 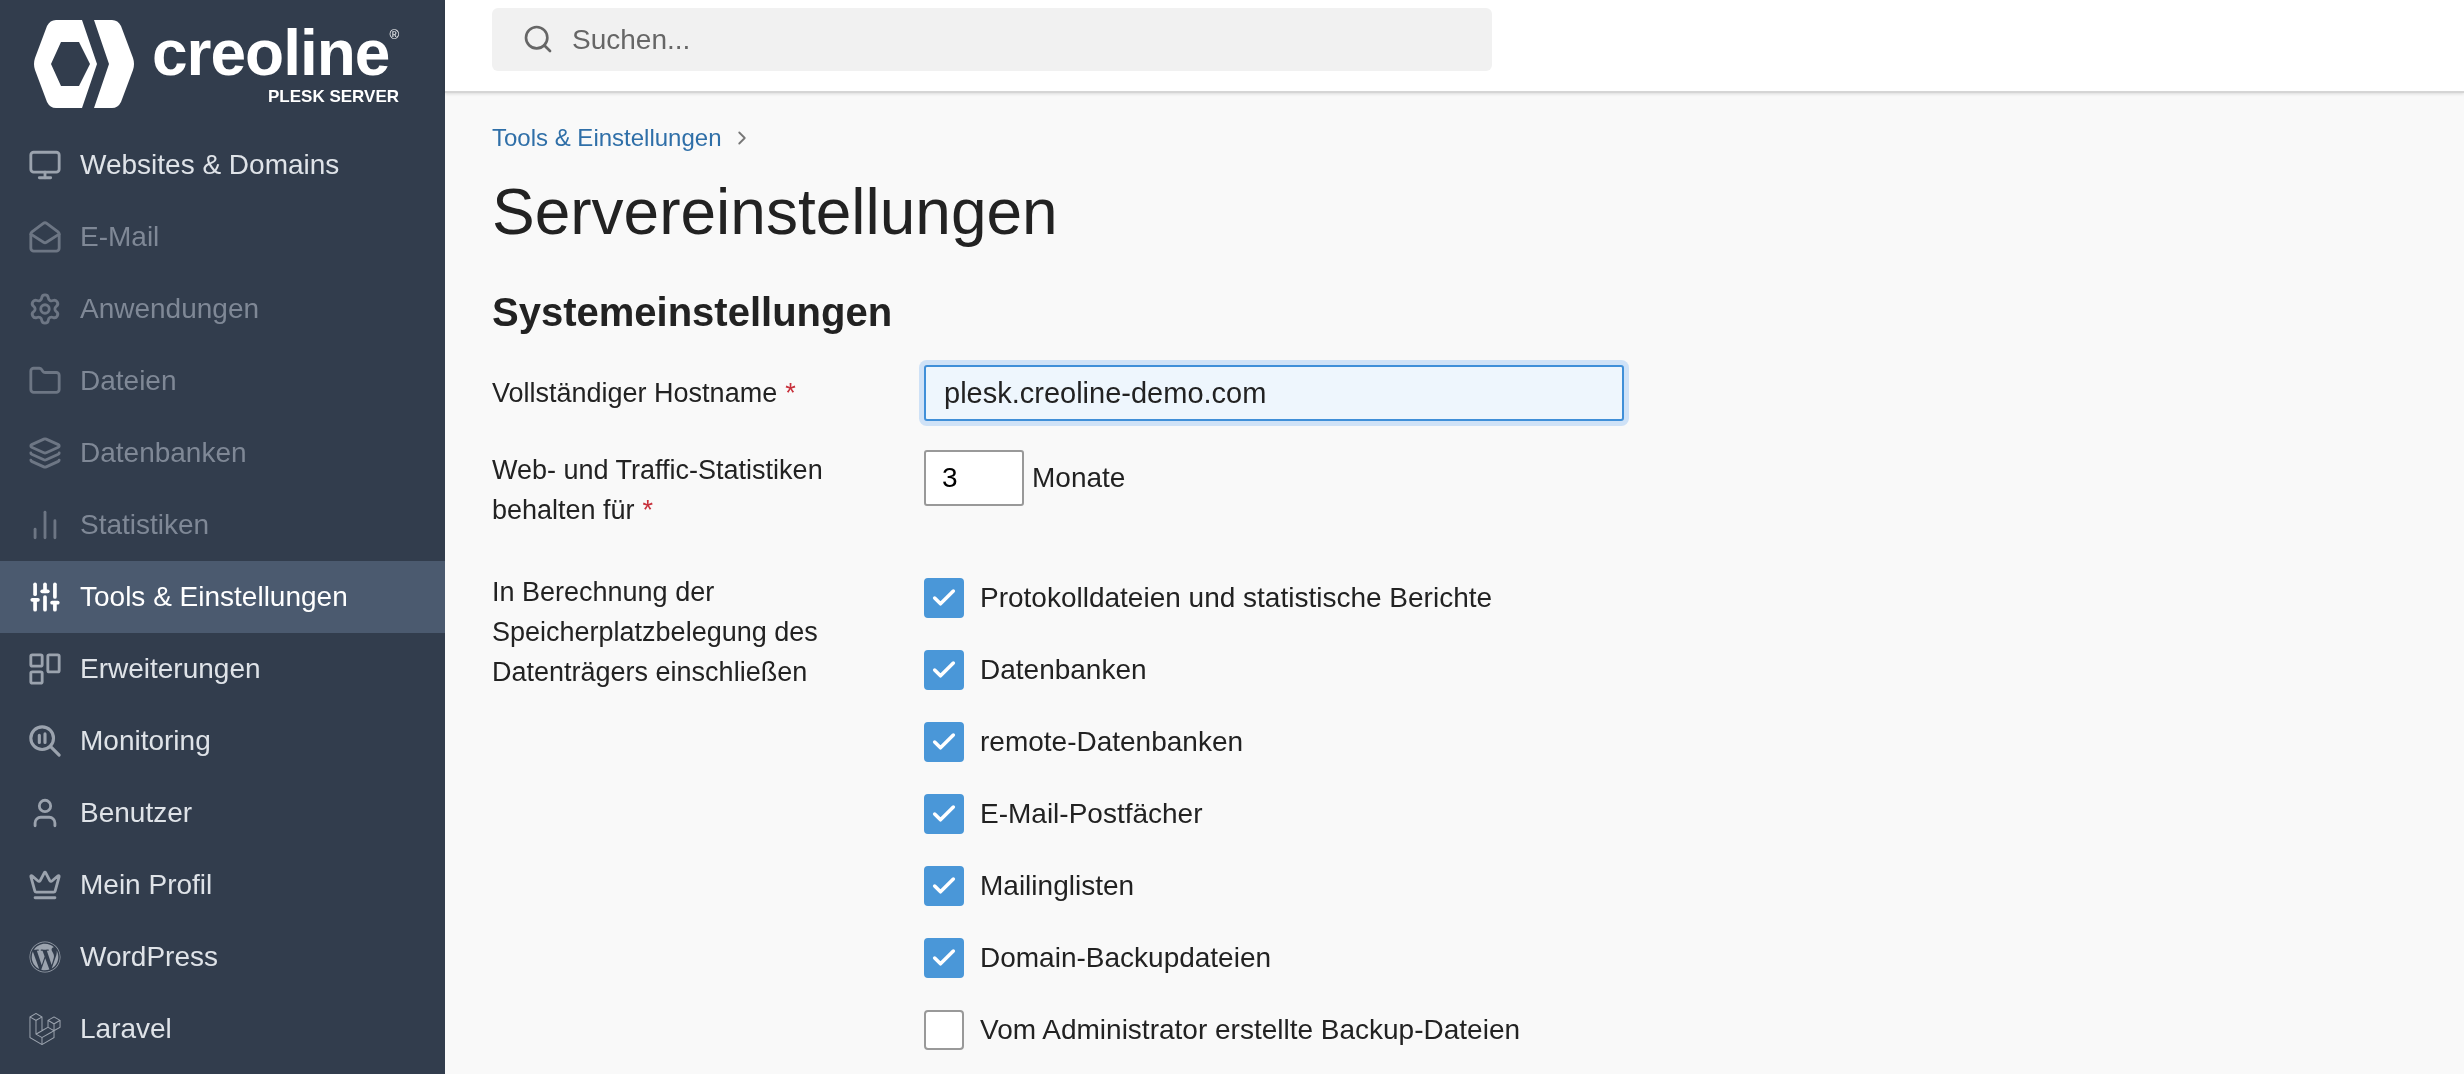 I want to click on layers-icon, so click(x=45, y=453).